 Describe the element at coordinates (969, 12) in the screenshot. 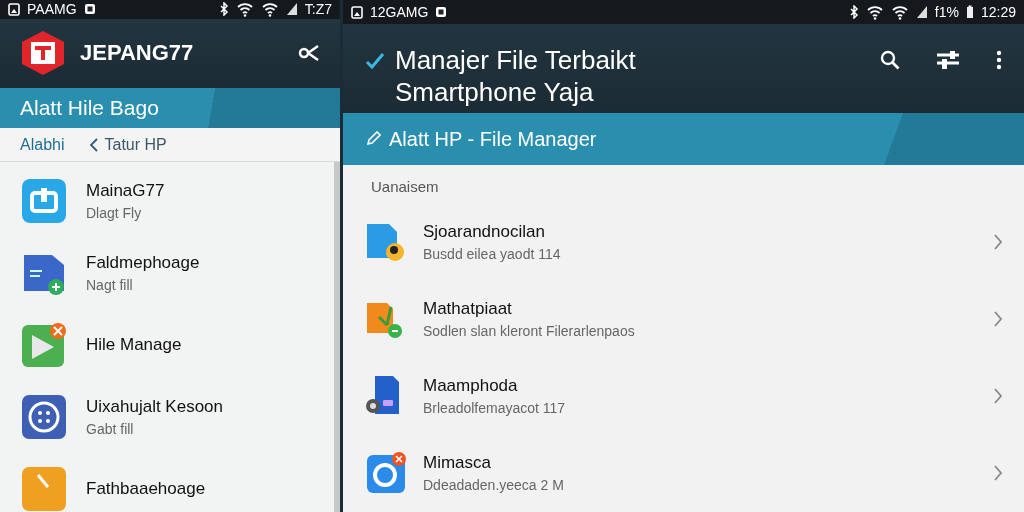

I see `battery-icon` at that location.